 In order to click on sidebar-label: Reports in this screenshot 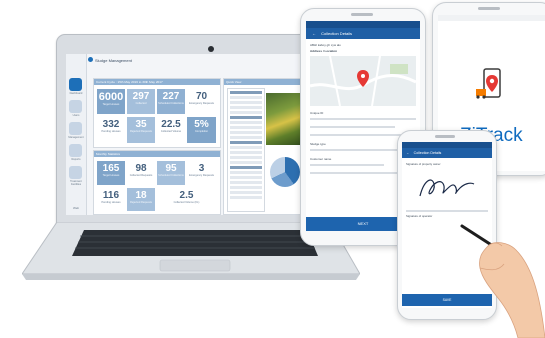, I will do `click(76, 159)`.